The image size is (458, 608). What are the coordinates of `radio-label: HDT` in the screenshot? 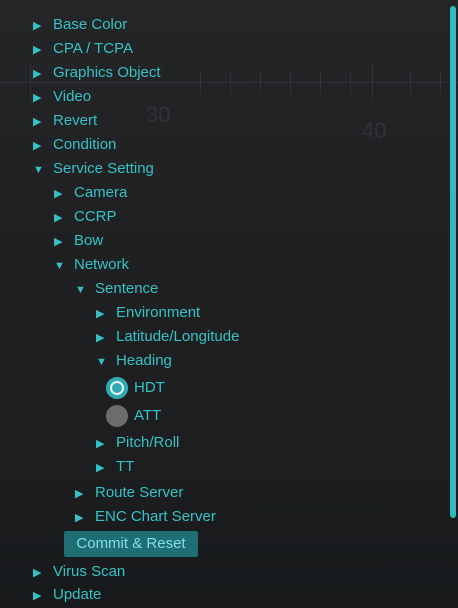 It's located at (149, 387).